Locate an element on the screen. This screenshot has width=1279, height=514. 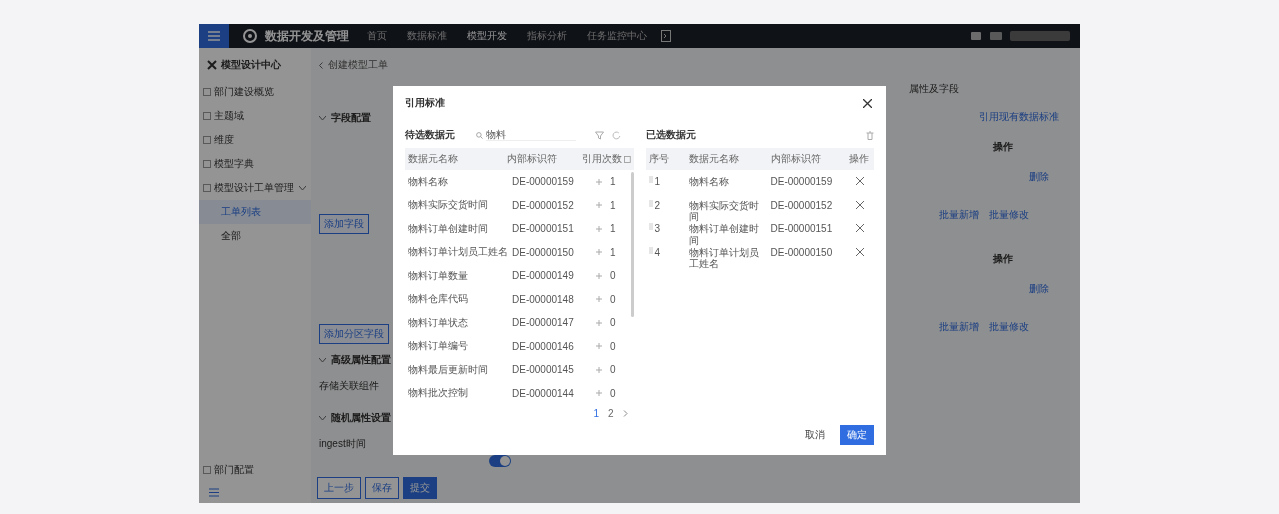
search-field: 物料 is located at coordinates (531, 135).